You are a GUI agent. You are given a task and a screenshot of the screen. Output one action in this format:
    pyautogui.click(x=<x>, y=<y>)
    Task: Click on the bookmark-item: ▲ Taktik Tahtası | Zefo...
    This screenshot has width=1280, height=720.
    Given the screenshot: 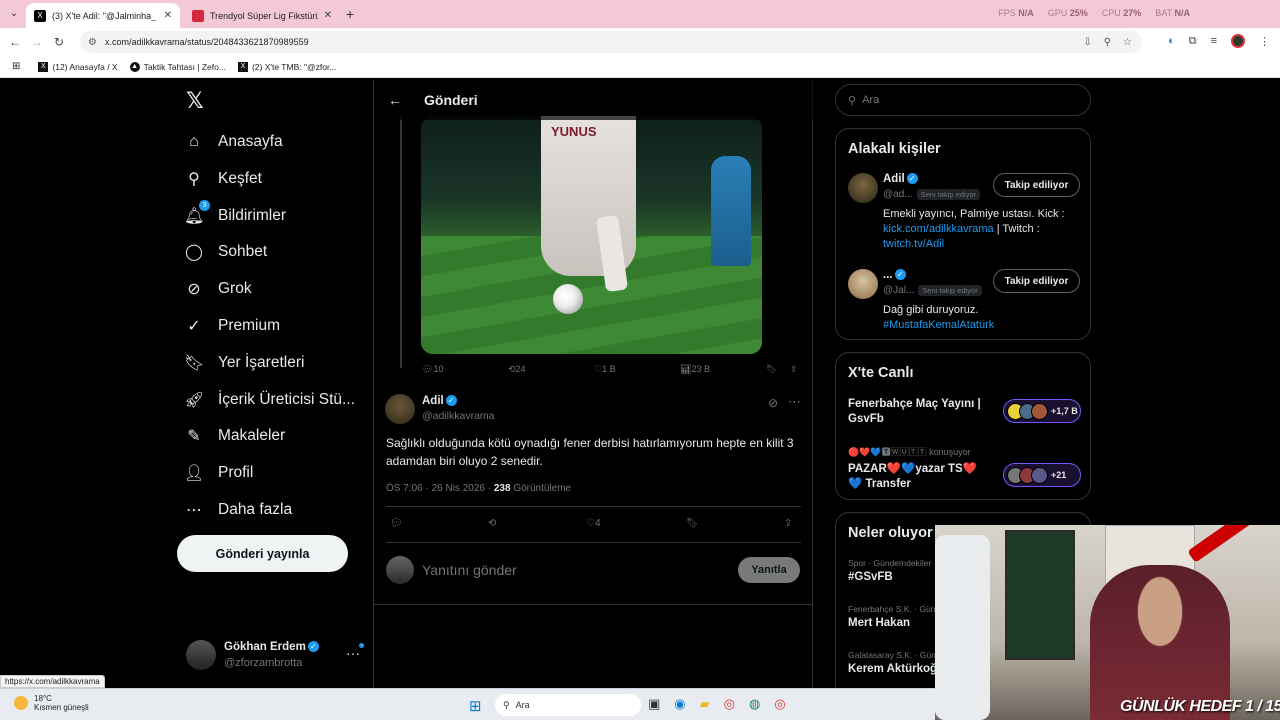 What is the action you would take?
    pyautogui.click(x=177, y=66)
    